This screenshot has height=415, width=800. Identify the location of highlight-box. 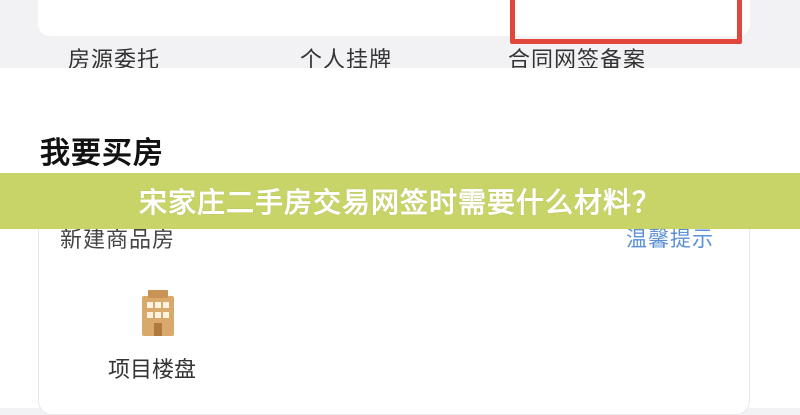
(626, 22).